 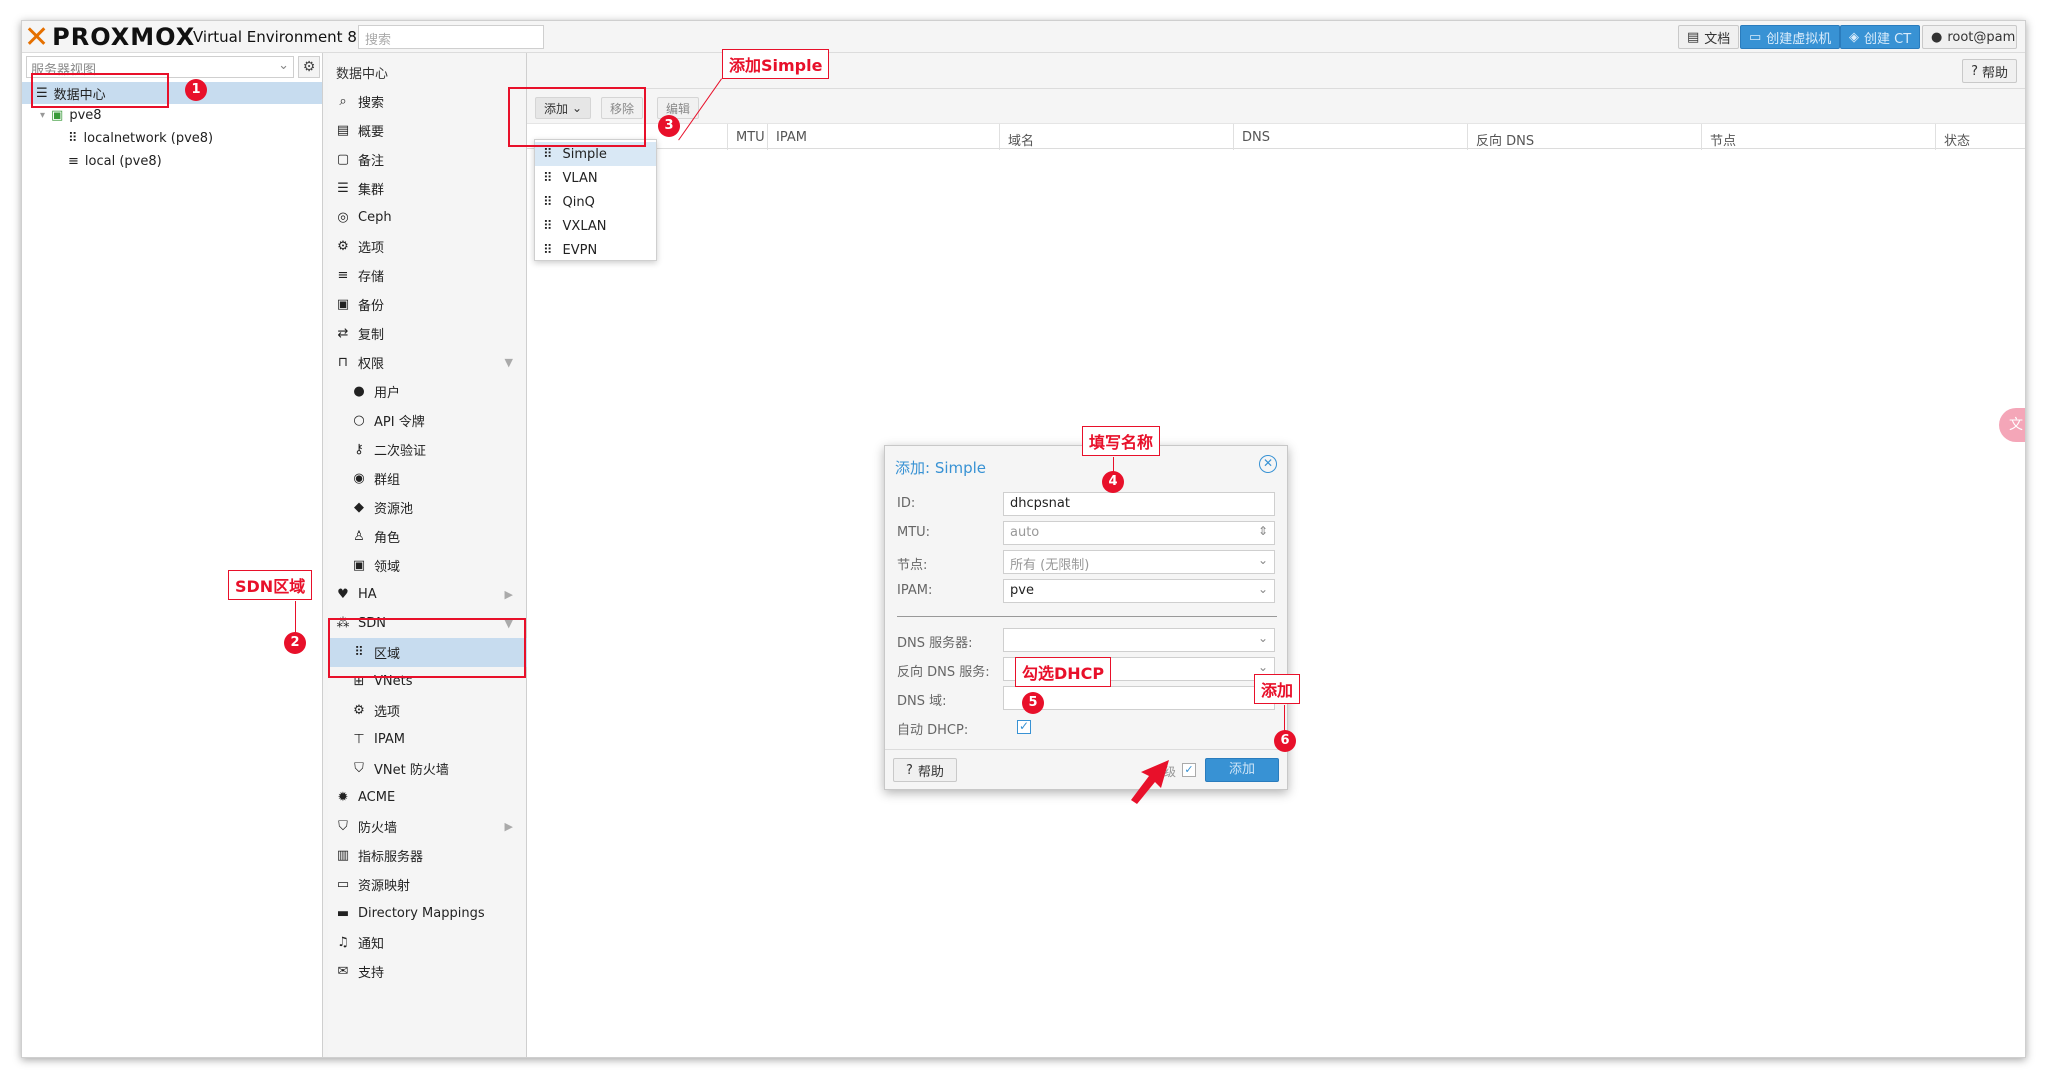 What do you see at coordinates (427, 391) in the screenshot?
I see `nav-item-10: ● 用户` at bounding box center [427, 391].